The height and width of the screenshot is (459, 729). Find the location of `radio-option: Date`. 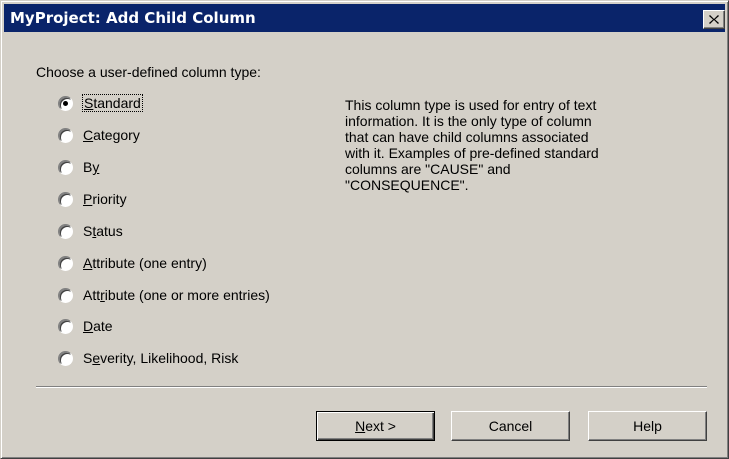

radio-option: Date is located at coordinates (85, 326).